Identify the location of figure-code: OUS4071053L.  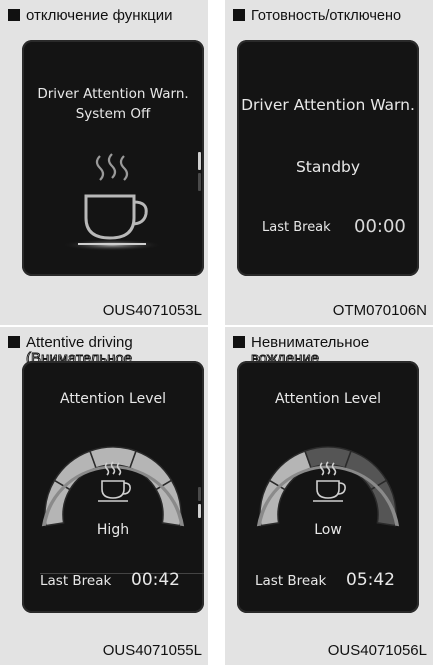
(152, 310).